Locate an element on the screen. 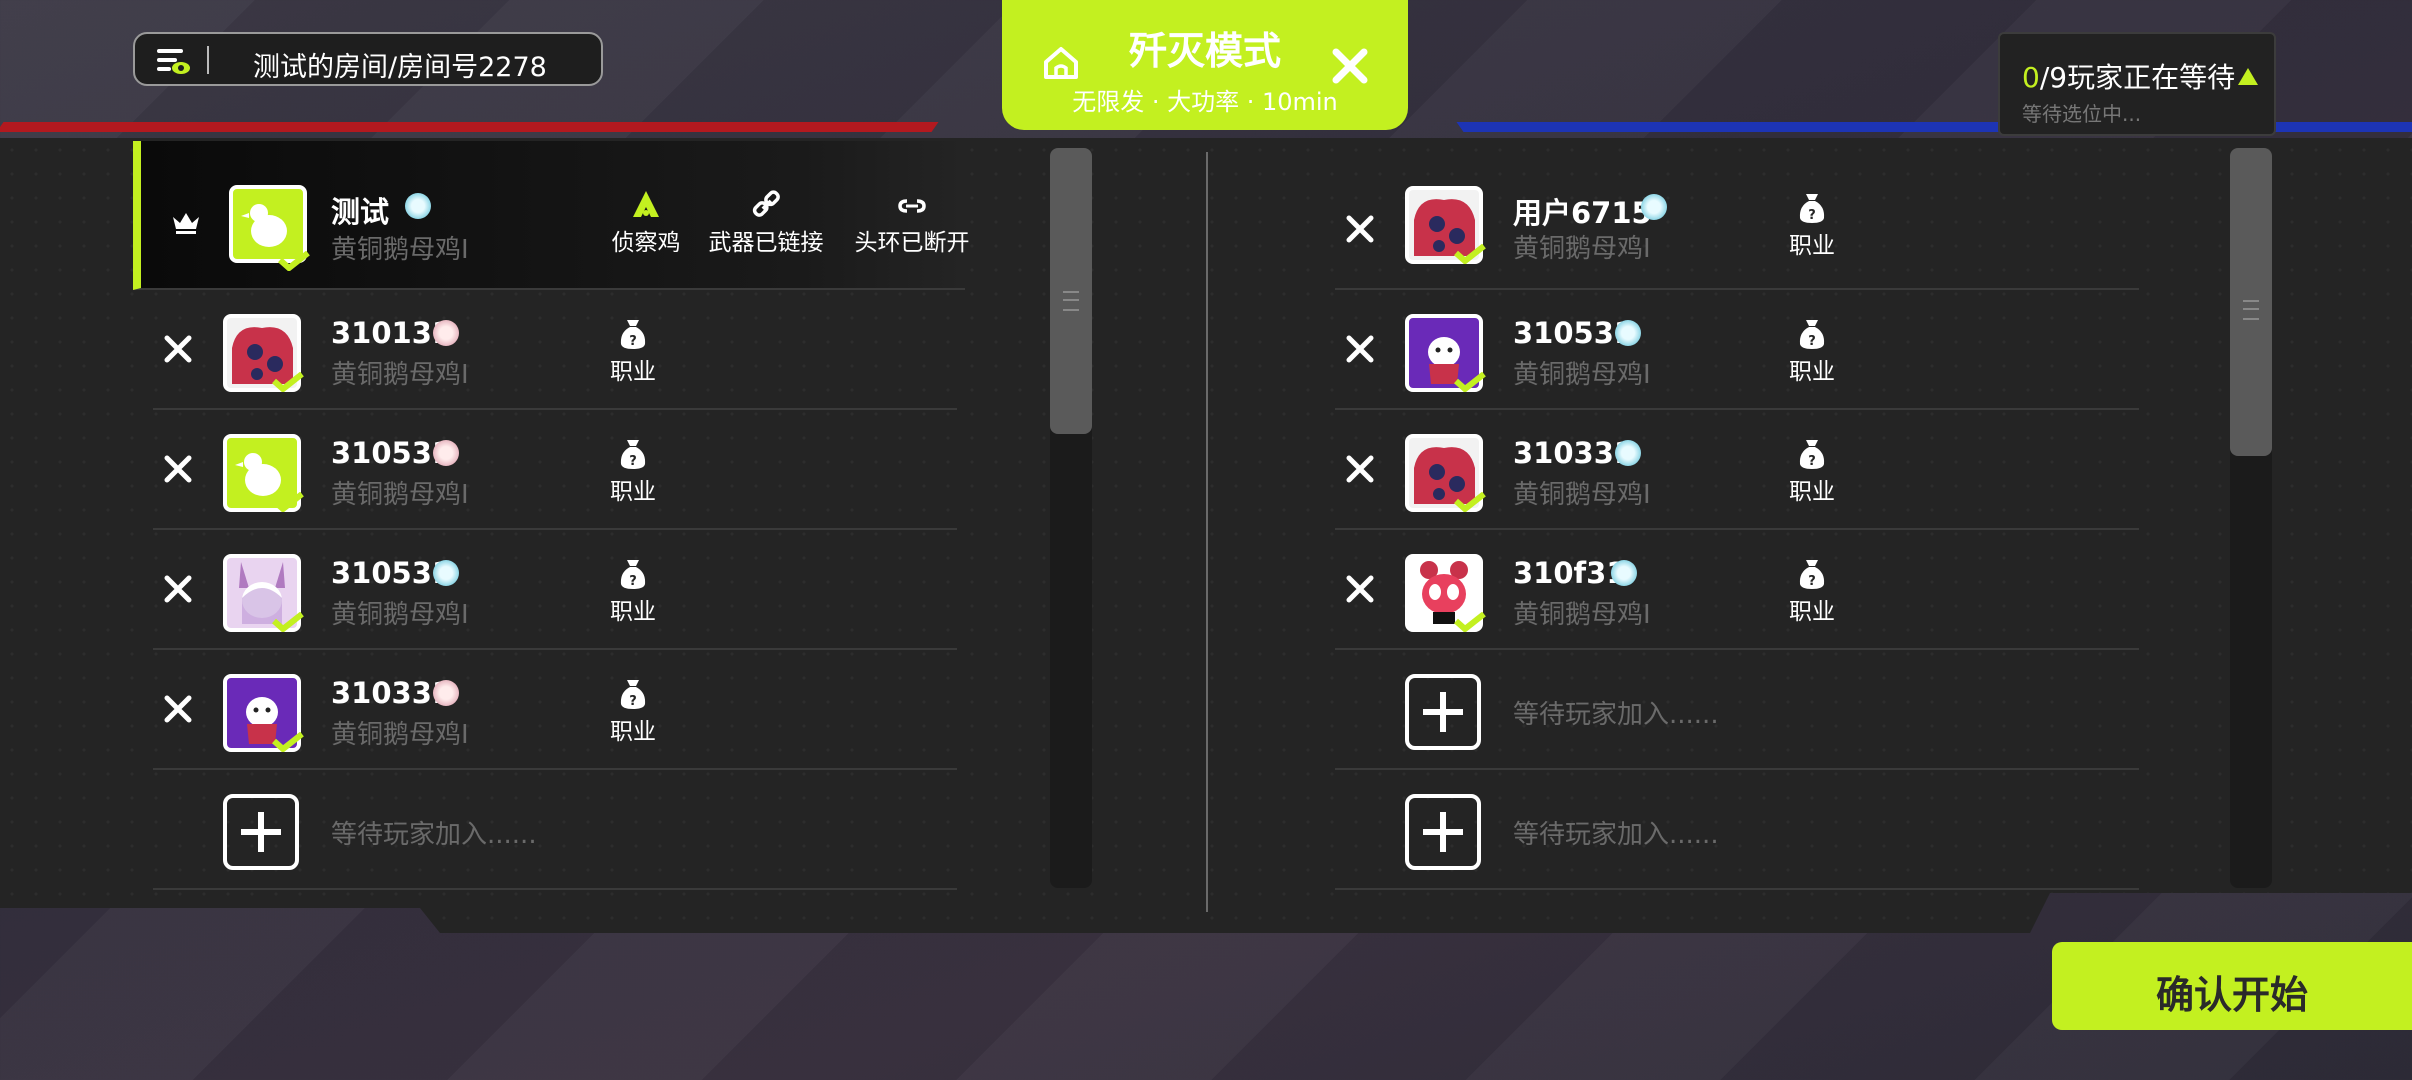 This screenshot has width=2412, height=1080. room-list-eye-icon is located at coordinates (173, 61).